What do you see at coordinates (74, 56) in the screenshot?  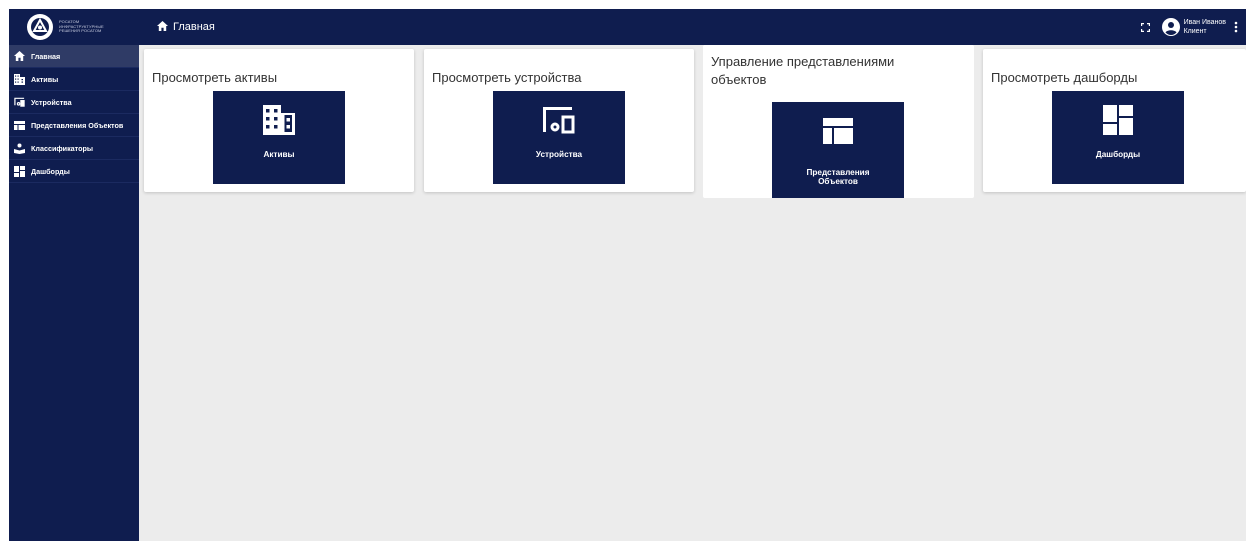 I see `sidebar-item-home: Главная` at bounding box center [74, 56].